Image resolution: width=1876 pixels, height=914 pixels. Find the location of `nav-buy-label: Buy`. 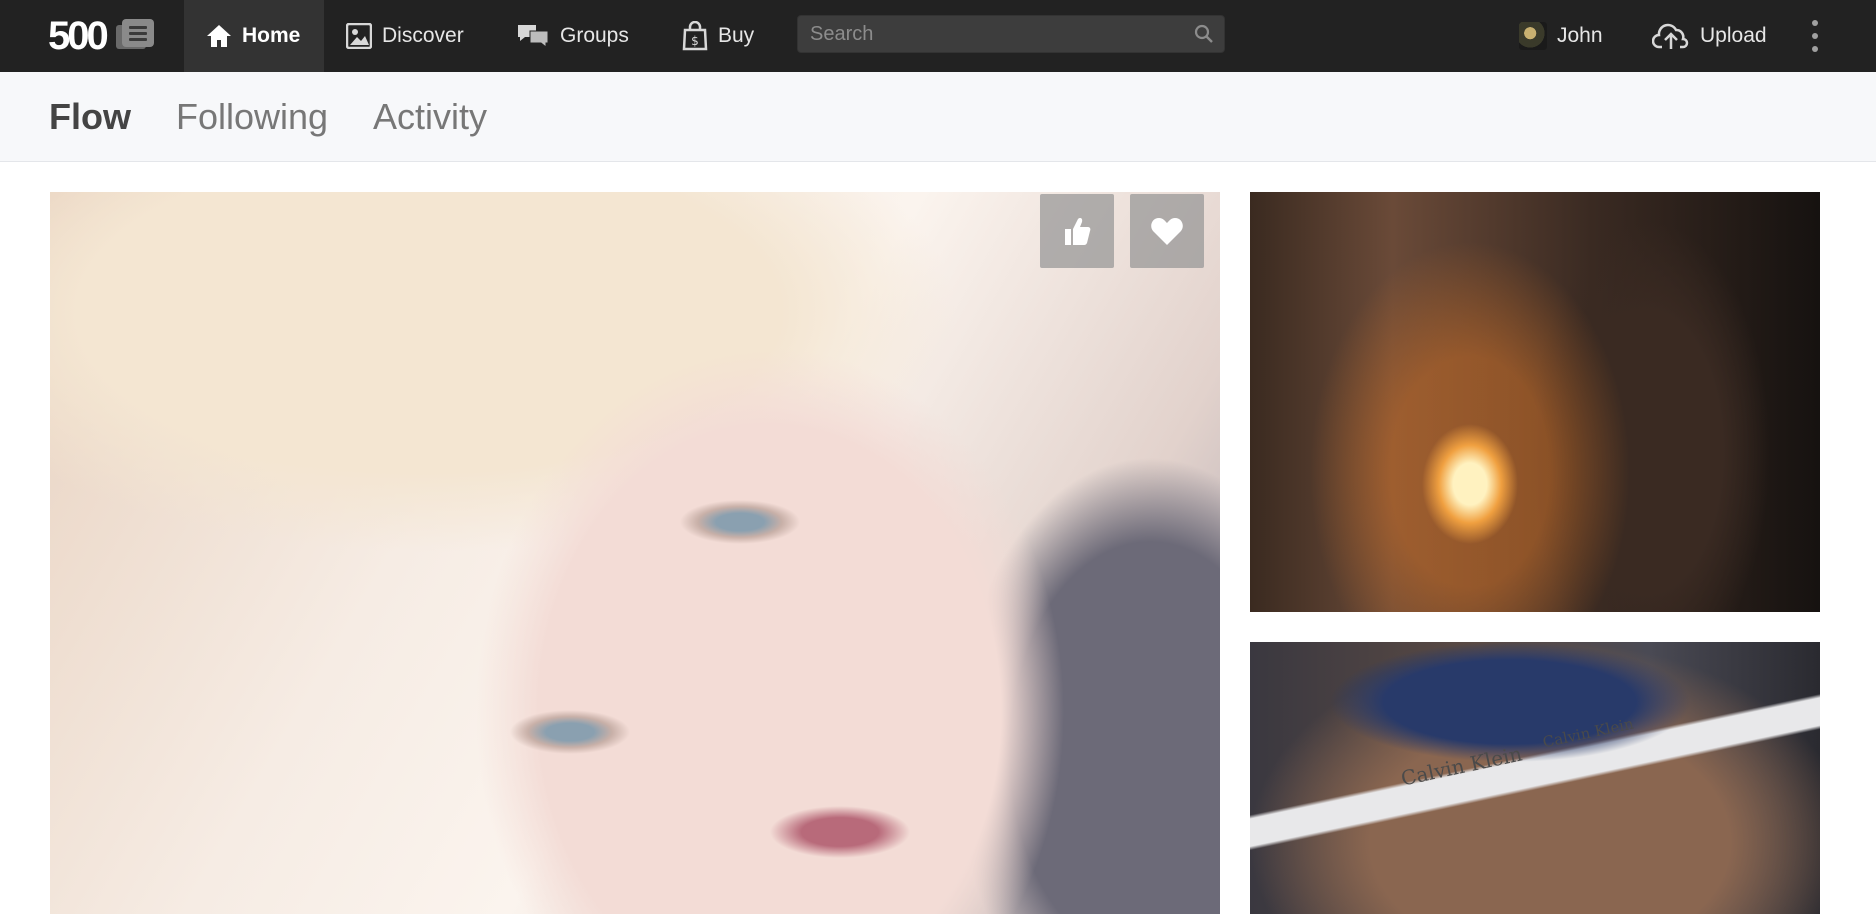

nav-buy-label: Buy is located at coordinates (736, 35).